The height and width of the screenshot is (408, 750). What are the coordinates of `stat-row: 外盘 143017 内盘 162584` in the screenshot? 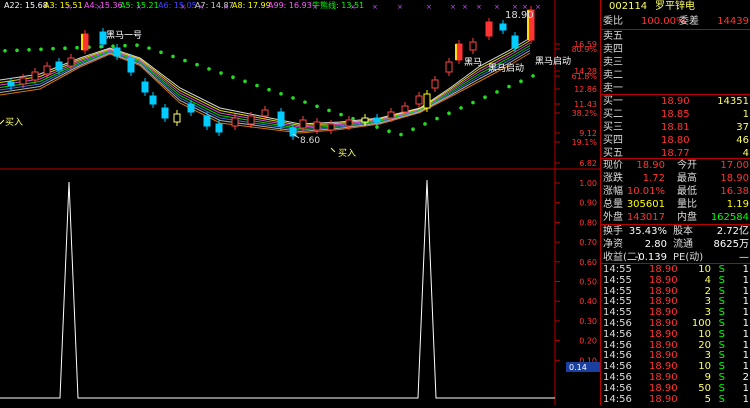 It's located at (675, 217).